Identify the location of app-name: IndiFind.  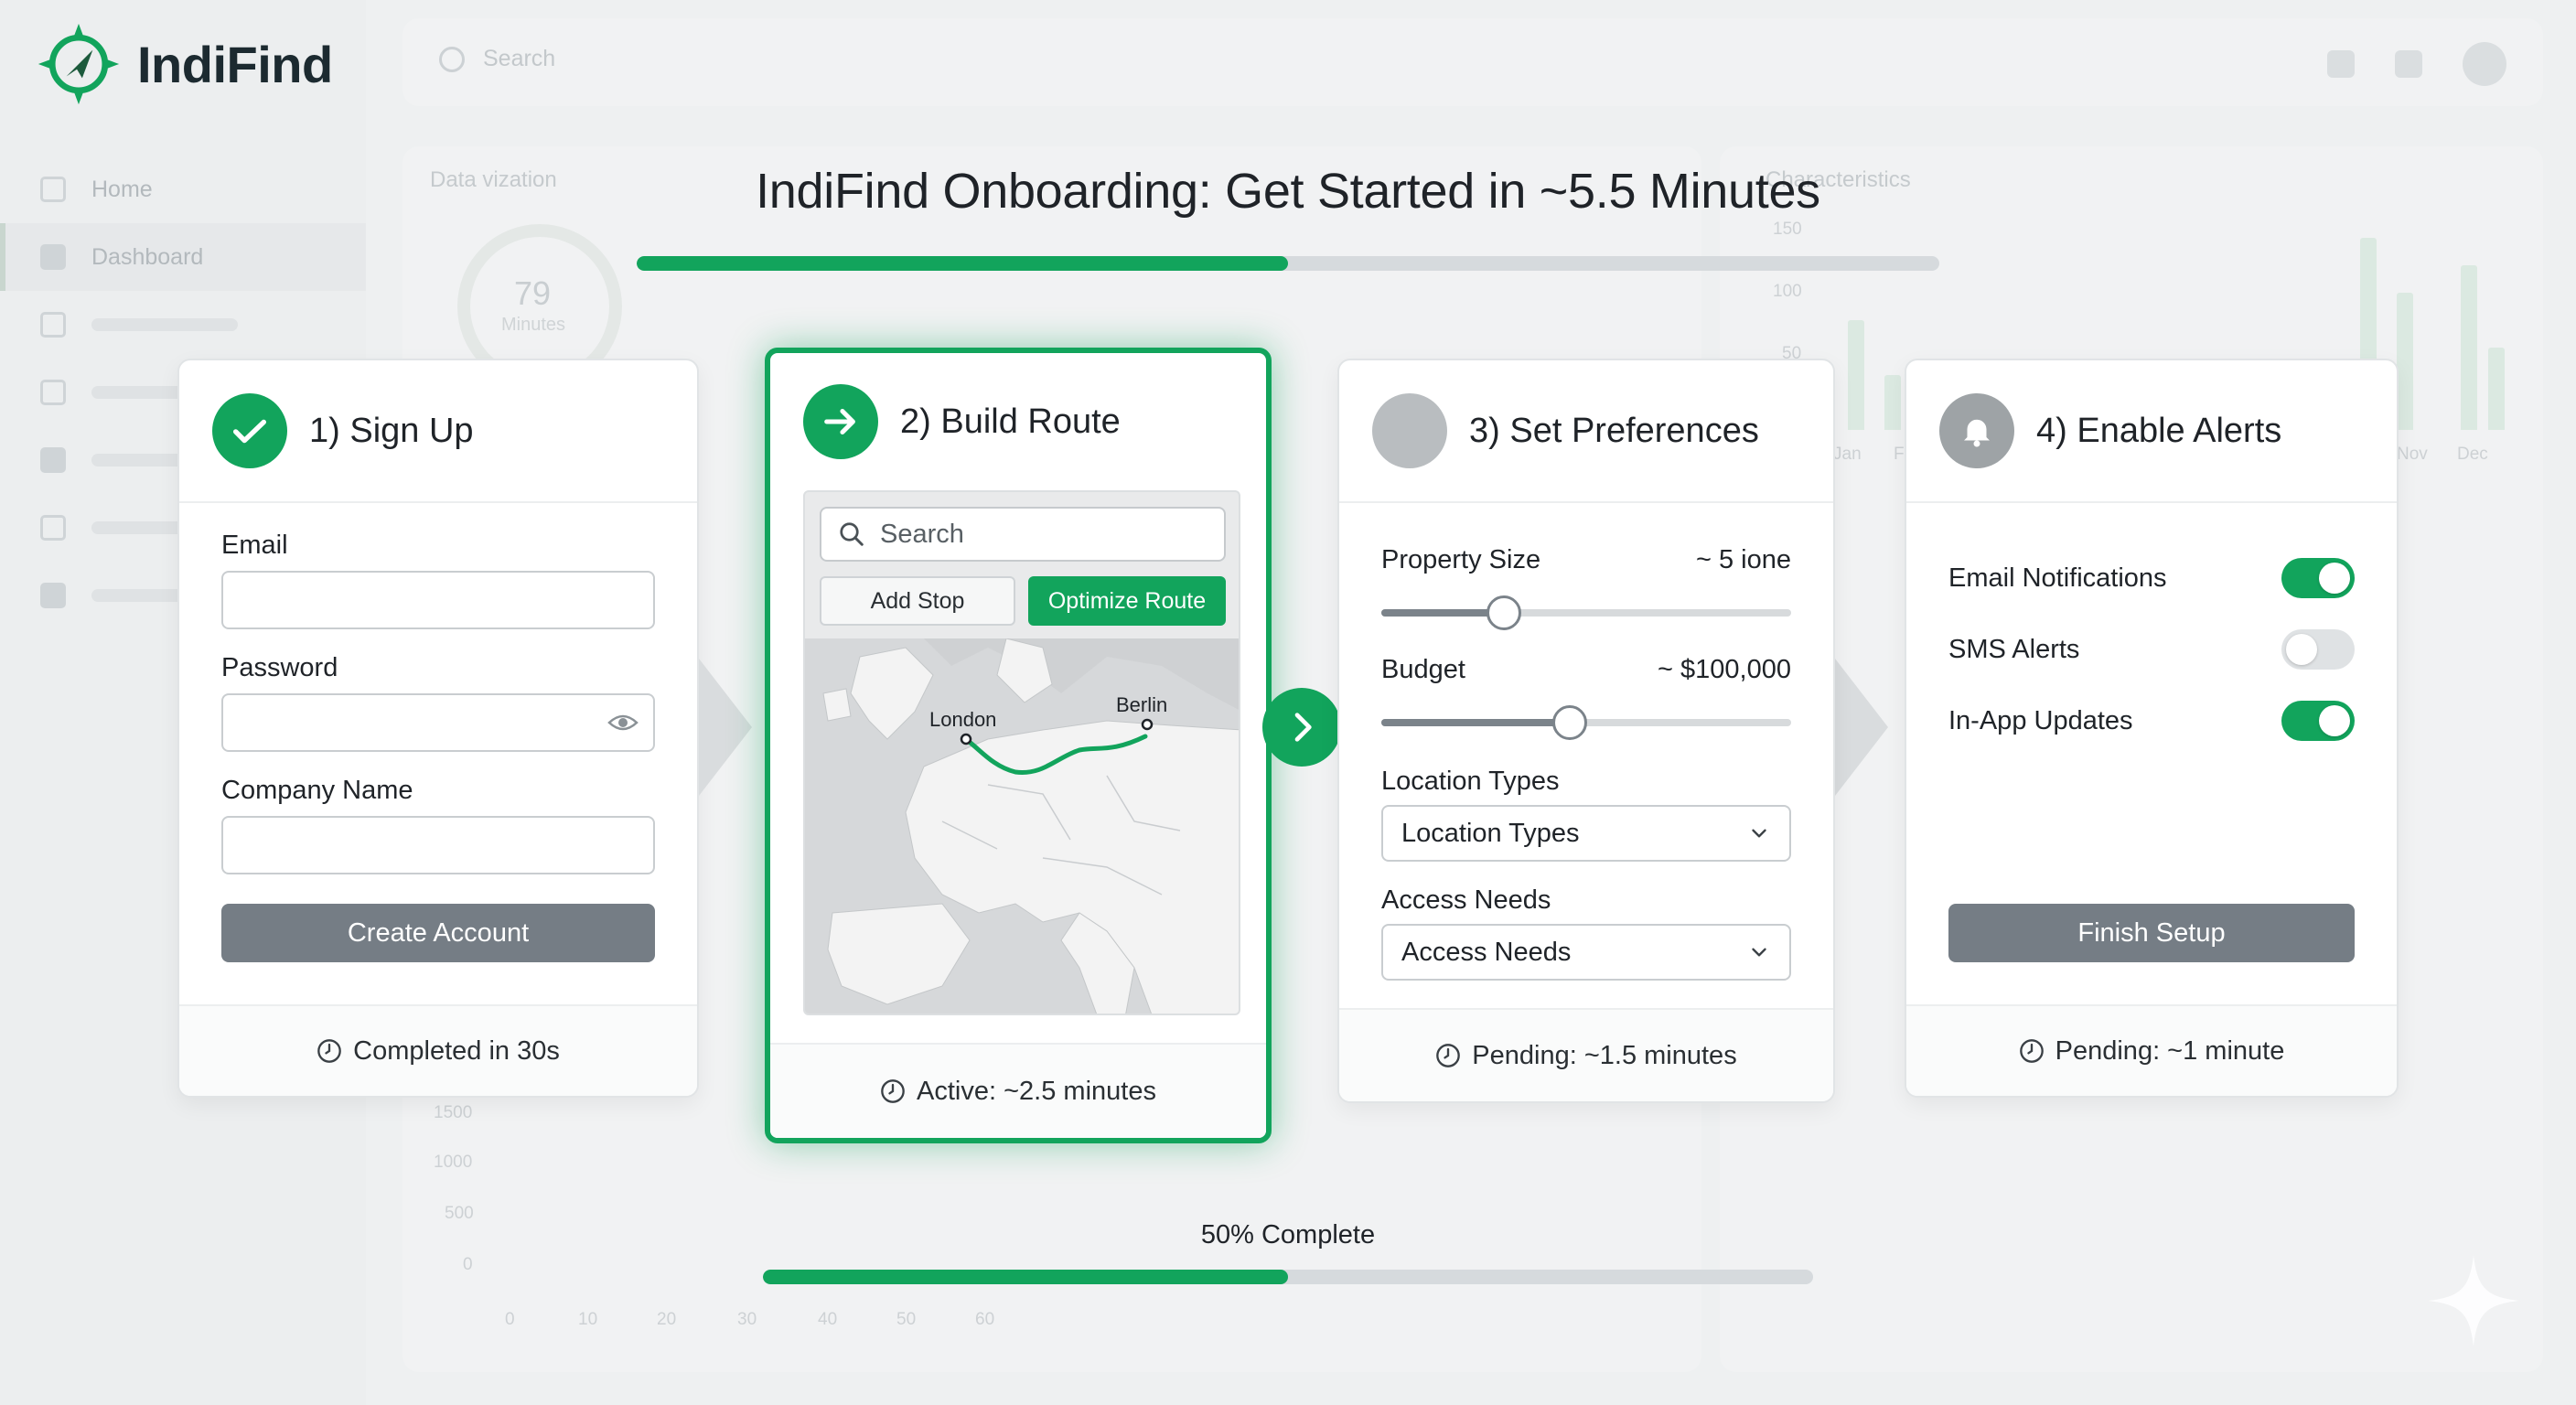
(235, 64).